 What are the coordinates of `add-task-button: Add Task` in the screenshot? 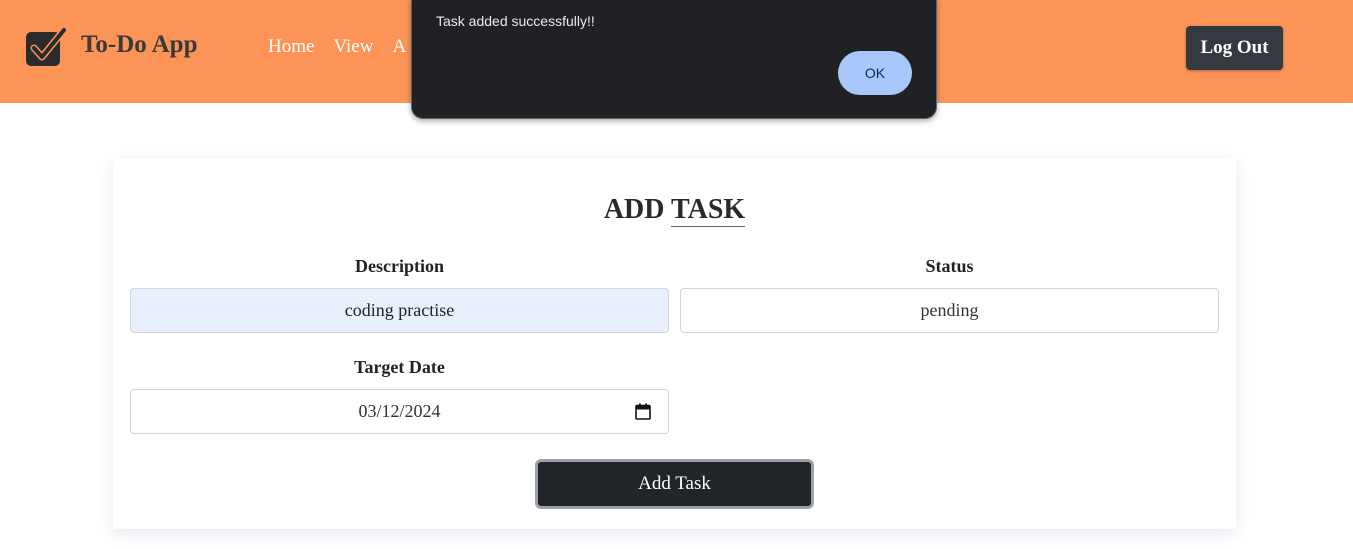 It's located at (674, 484).